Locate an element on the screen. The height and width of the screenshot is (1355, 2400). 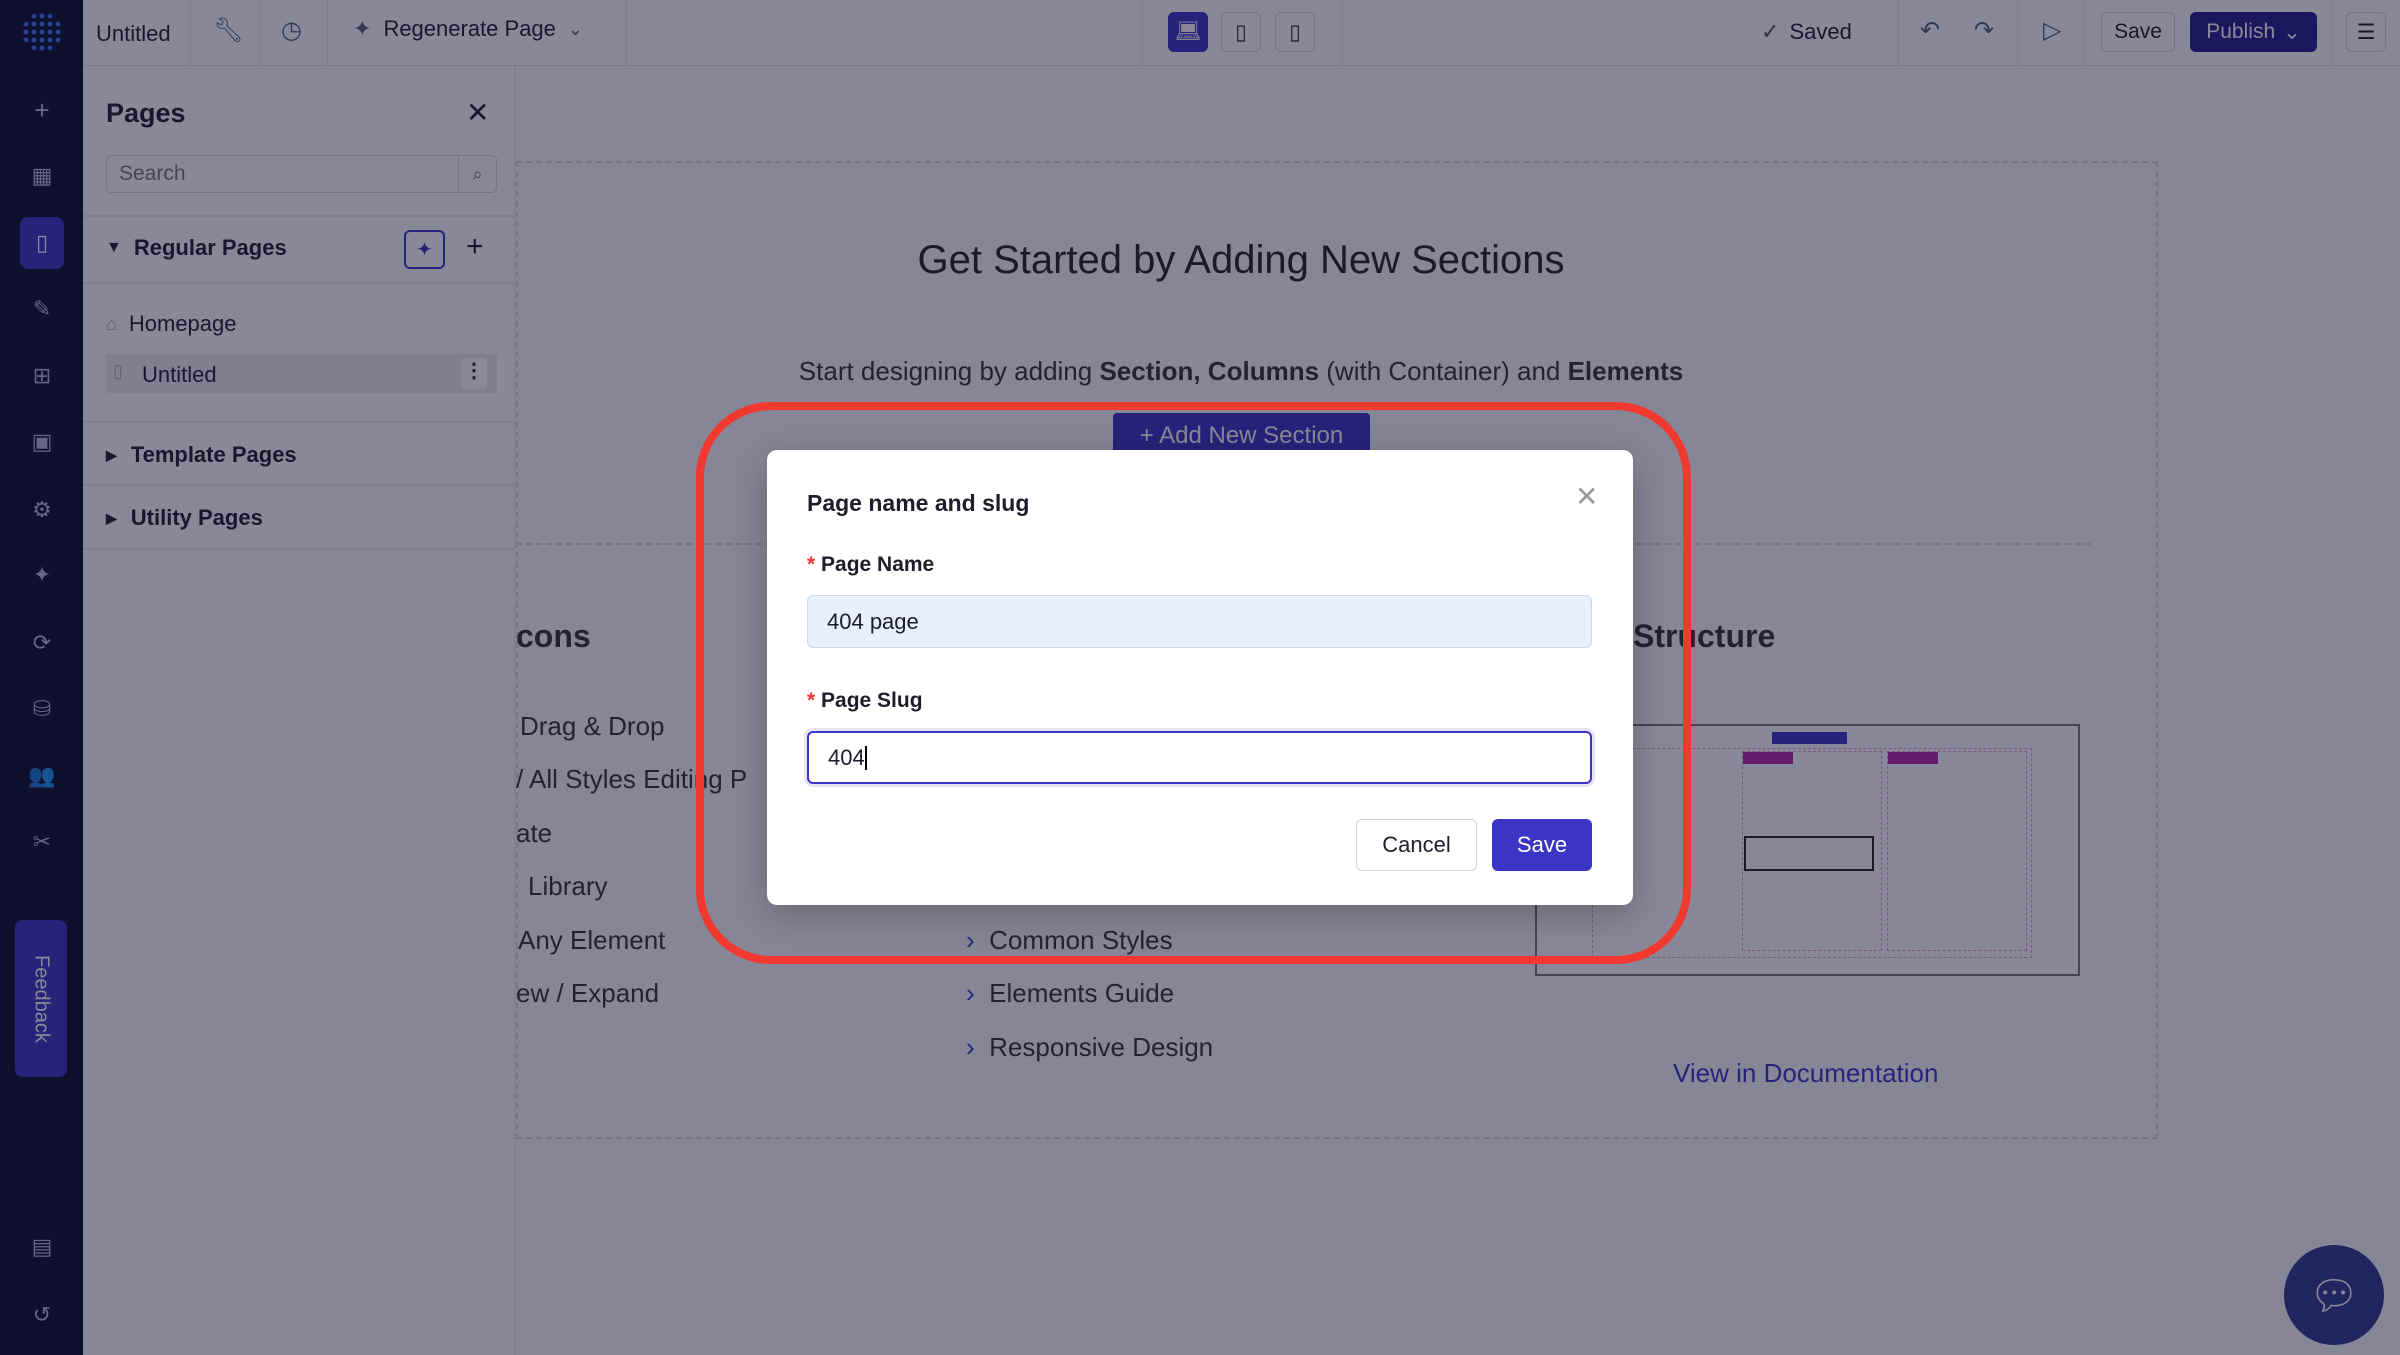
page-slug-input: 404 is located at coordinates (1199, 757).